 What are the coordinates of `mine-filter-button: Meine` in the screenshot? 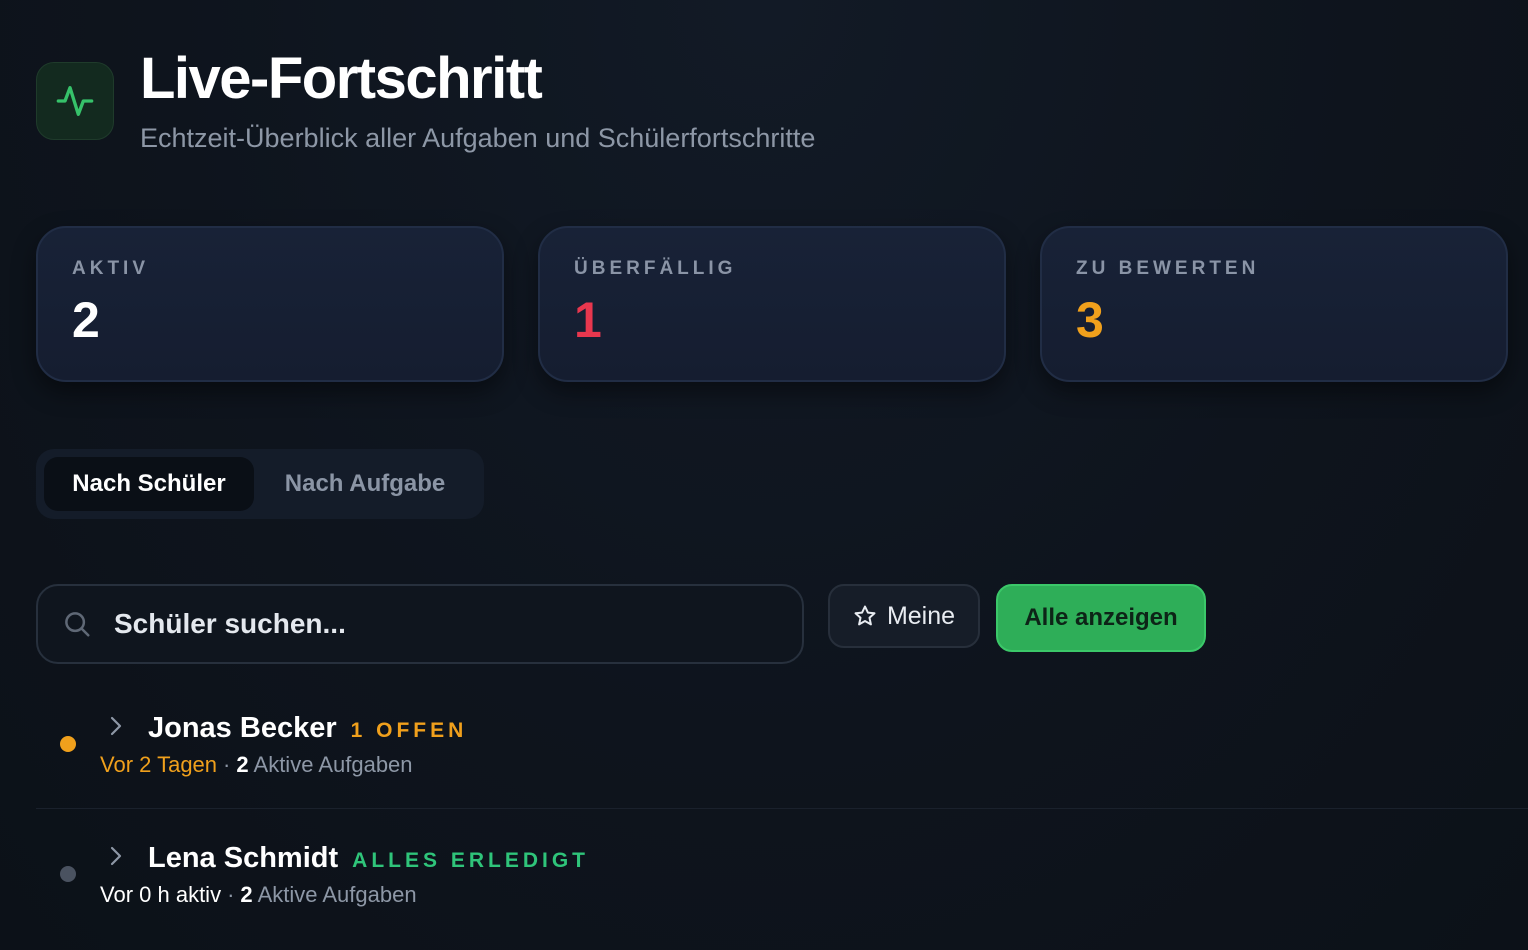 It's located at (904, 616).